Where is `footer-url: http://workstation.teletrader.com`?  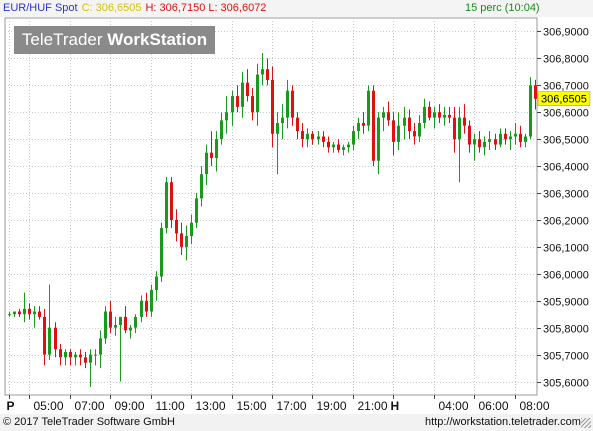
footer-url: http://workstation.teletrader.com is located at coordinates (503, 422).